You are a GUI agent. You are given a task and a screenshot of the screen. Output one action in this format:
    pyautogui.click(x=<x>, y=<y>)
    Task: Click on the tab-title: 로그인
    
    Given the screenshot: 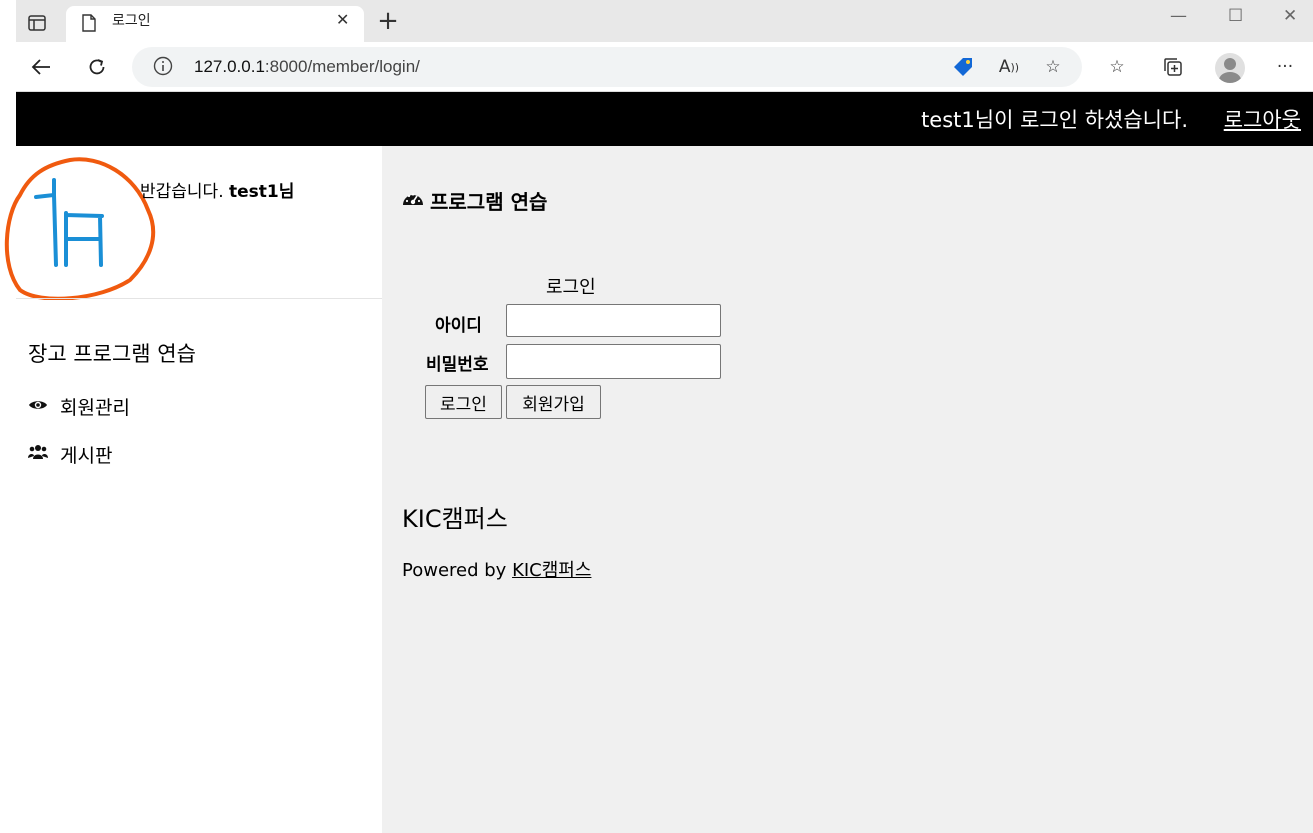 What is the action you would take?
    pyautogui.click(x=131, y=21)
    